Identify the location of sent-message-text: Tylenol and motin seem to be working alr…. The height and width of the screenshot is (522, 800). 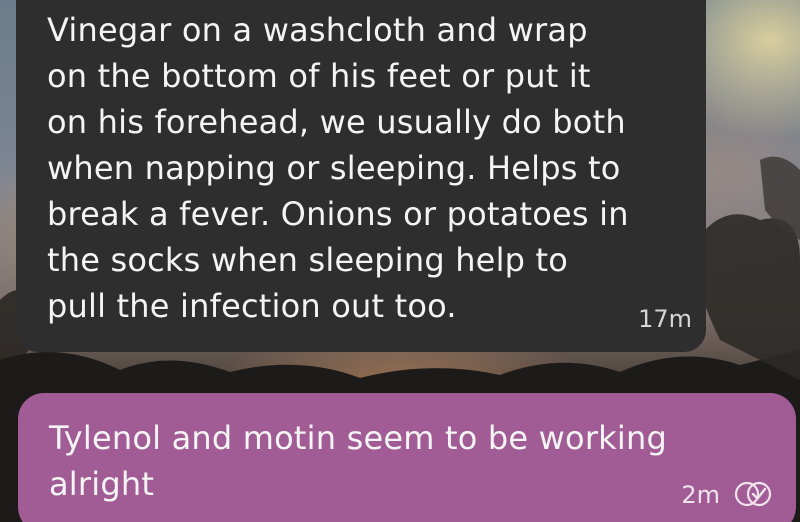
(358, 461).